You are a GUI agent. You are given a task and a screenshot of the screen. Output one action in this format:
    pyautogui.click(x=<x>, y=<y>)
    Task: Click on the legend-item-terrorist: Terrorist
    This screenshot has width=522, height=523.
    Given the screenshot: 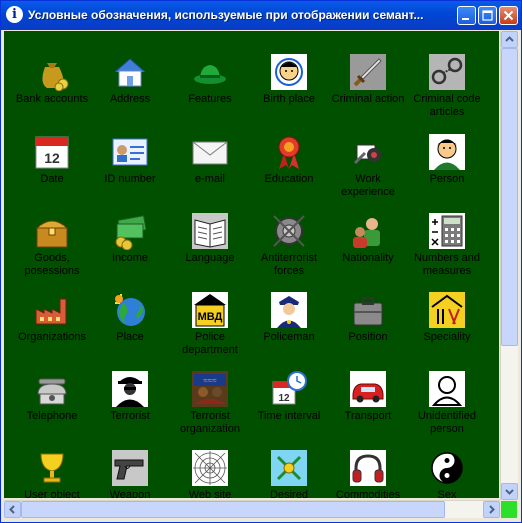 What is the action you would take?
    pyautogui.click(x=130, y=396)
    